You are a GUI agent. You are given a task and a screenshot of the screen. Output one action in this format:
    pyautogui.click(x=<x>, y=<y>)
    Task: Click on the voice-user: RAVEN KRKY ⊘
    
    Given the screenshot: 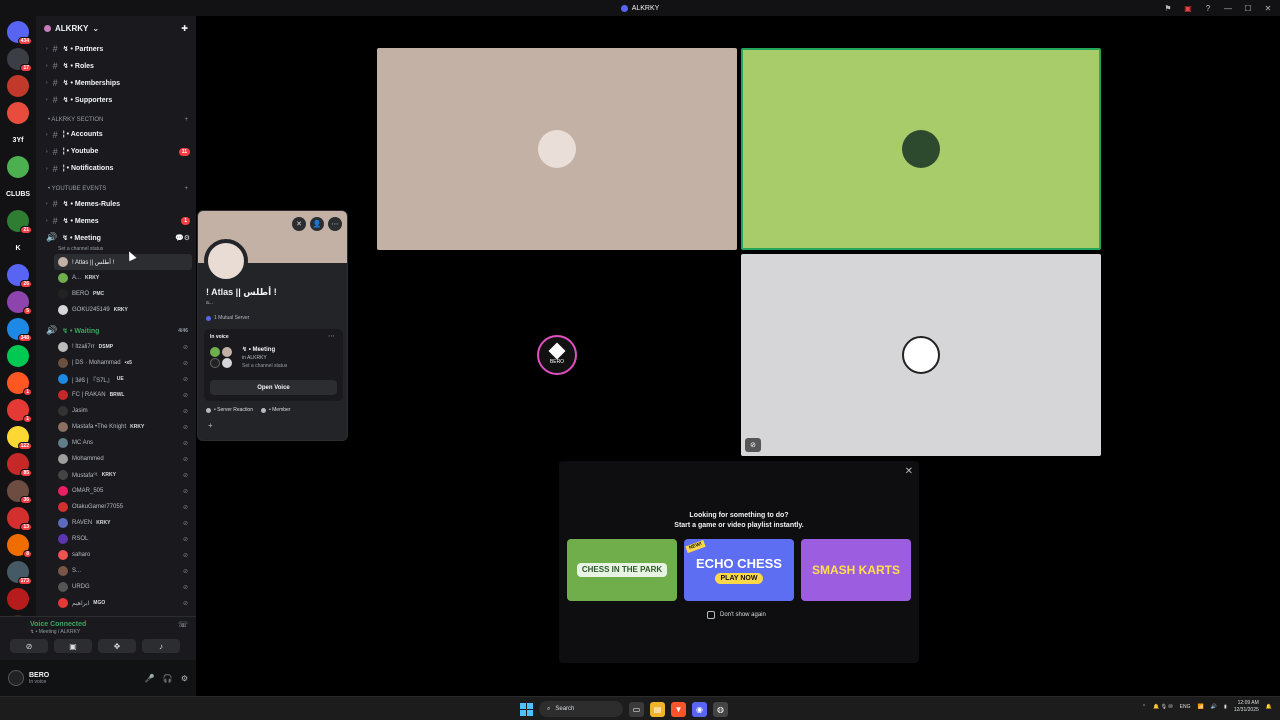 What is the action you would take?
    pyautogui.click(x=116, y=523)
    